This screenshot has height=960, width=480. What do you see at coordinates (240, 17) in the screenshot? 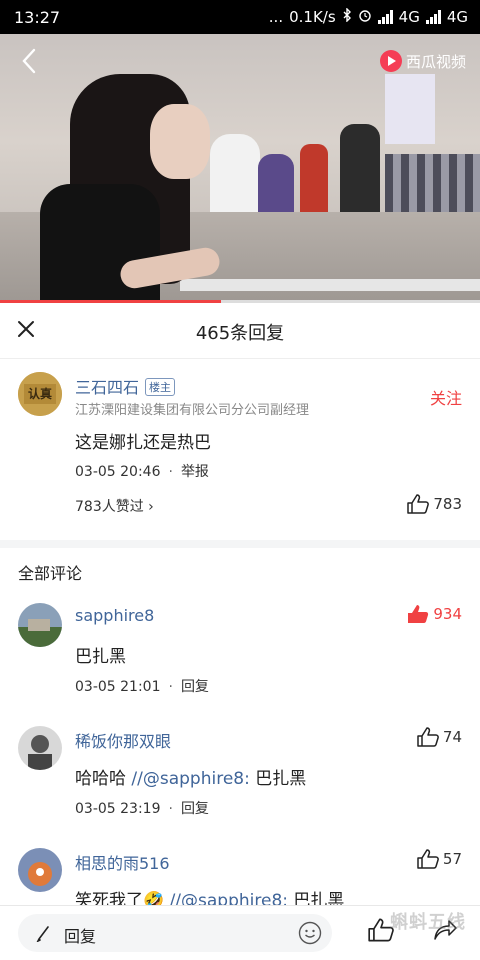
I see `status-bar: 13:27 ... 0.1K/s 4G 4G` at bounding box center [240, 17].